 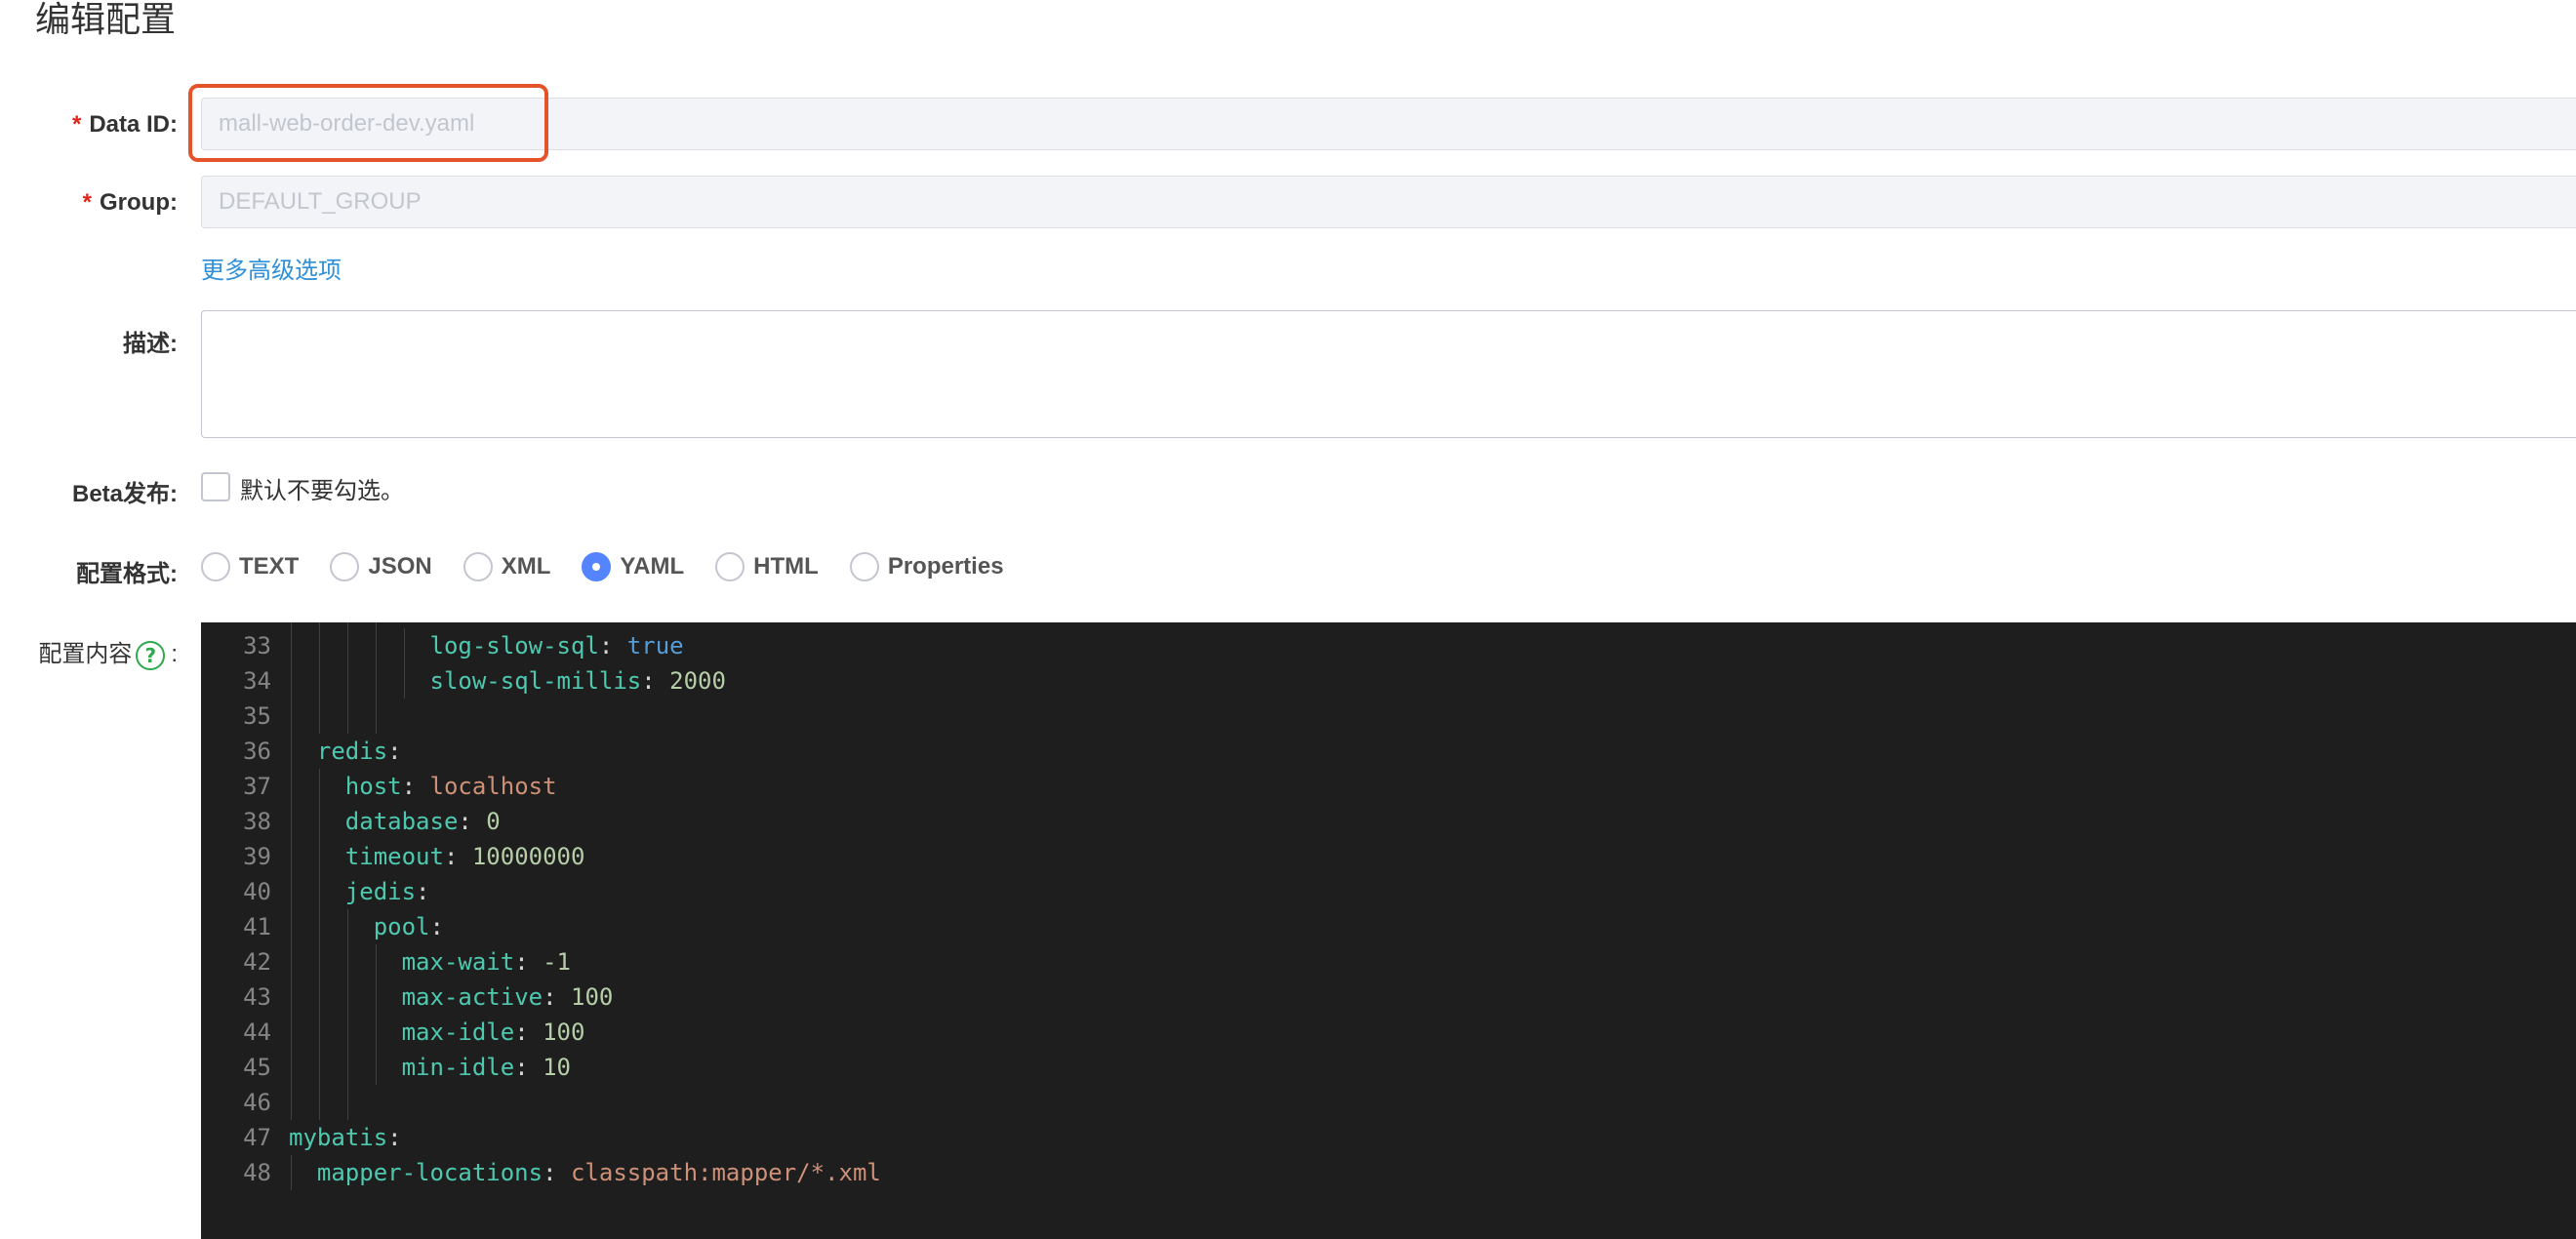 I want to click on line-number: 39, so click(x=257, y=856).